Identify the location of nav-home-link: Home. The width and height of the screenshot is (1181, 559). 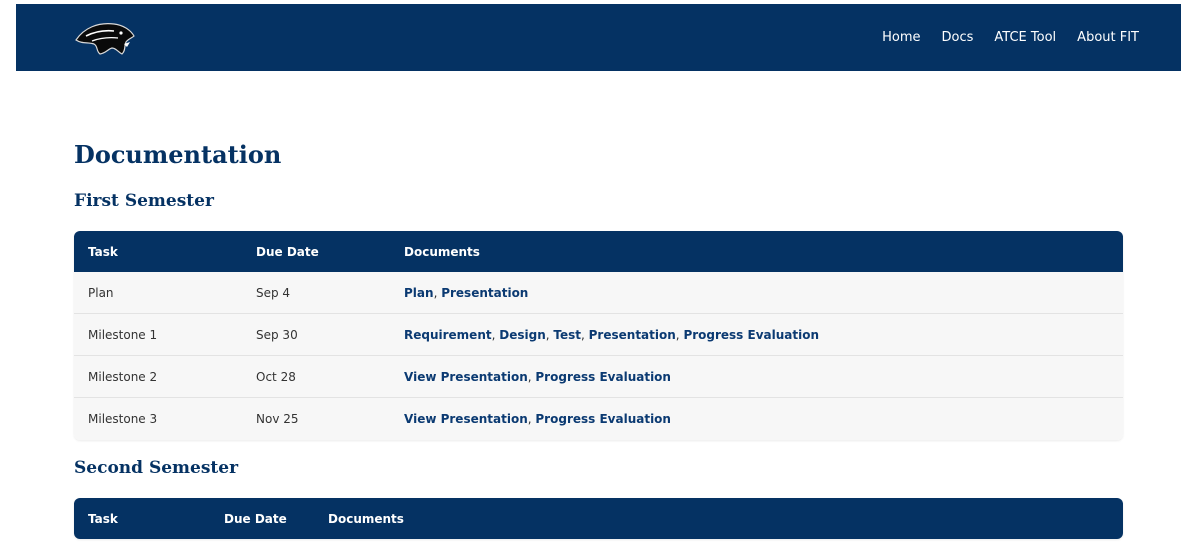
(901, 37).